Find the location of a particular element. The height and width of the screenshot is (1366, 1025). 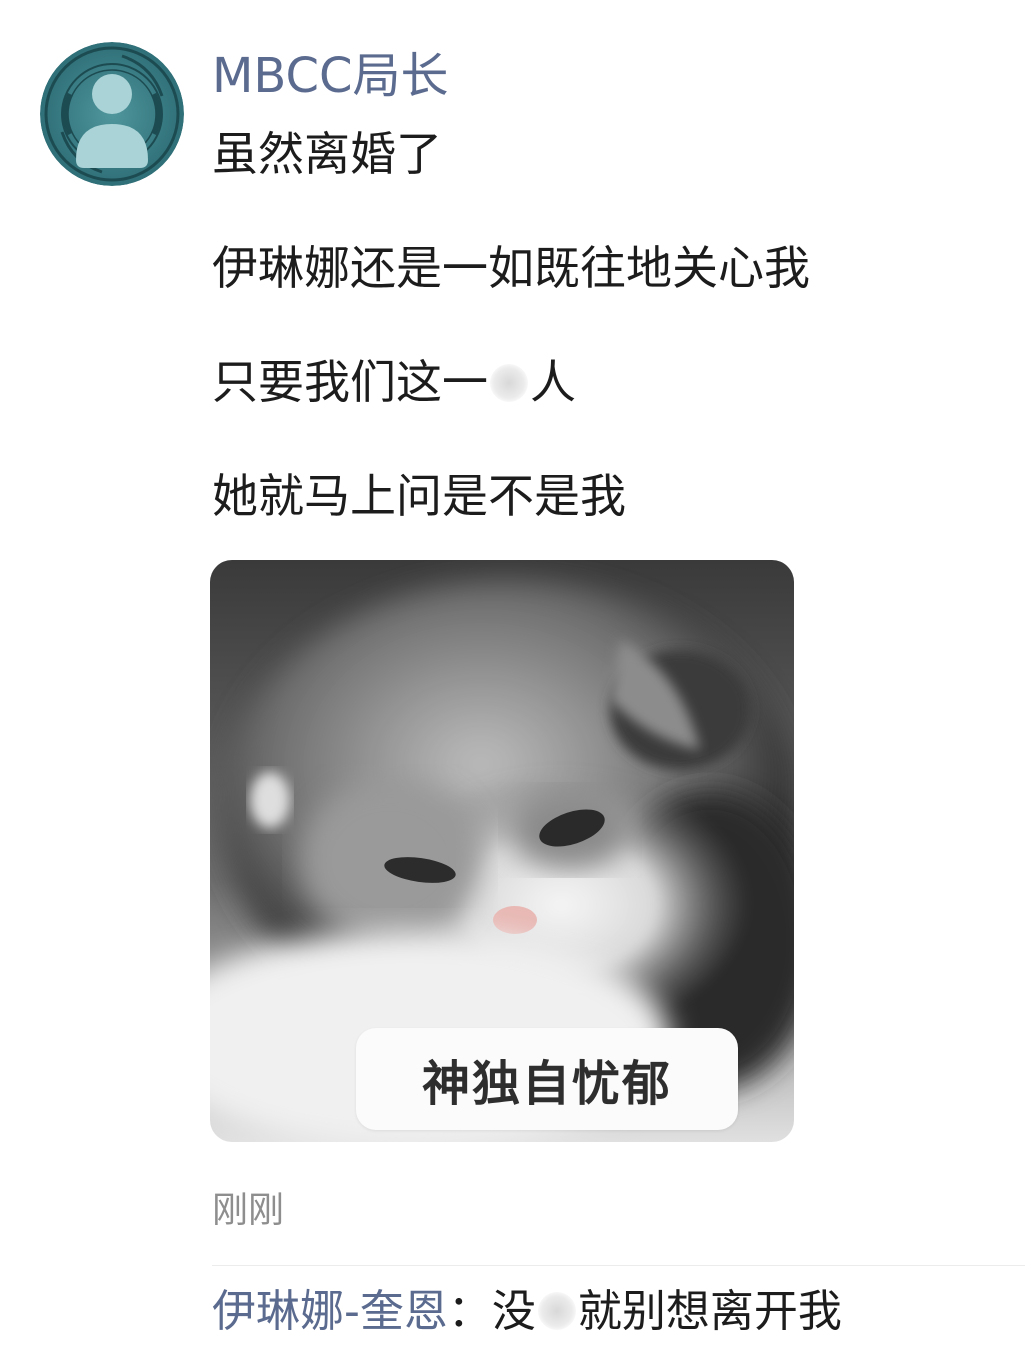

comment-author: 伊琳娜-奎恩 is located at coordinates (330, 1311).